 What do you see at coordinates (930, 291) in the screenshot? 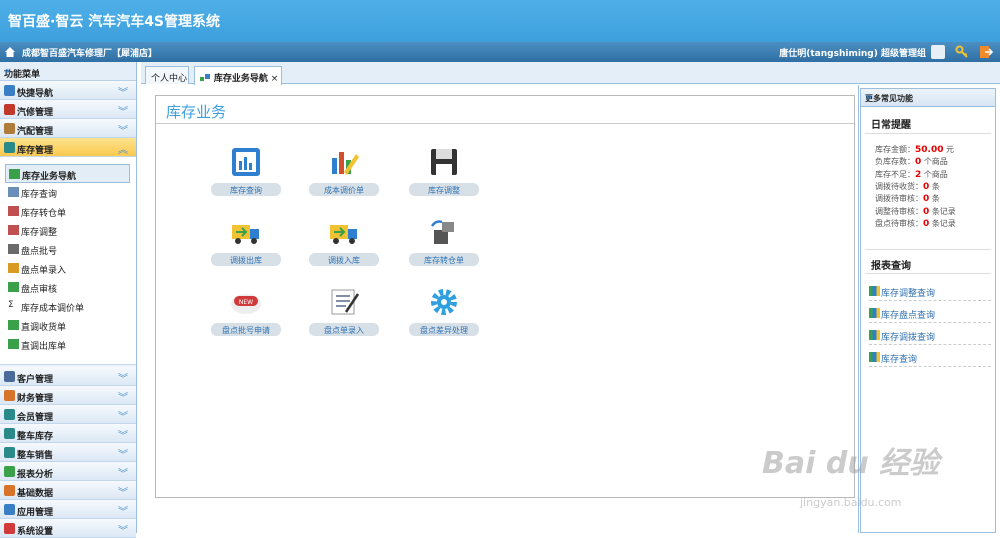
I see `report-link: 库存调整查询` at bounding box center [930, 291].